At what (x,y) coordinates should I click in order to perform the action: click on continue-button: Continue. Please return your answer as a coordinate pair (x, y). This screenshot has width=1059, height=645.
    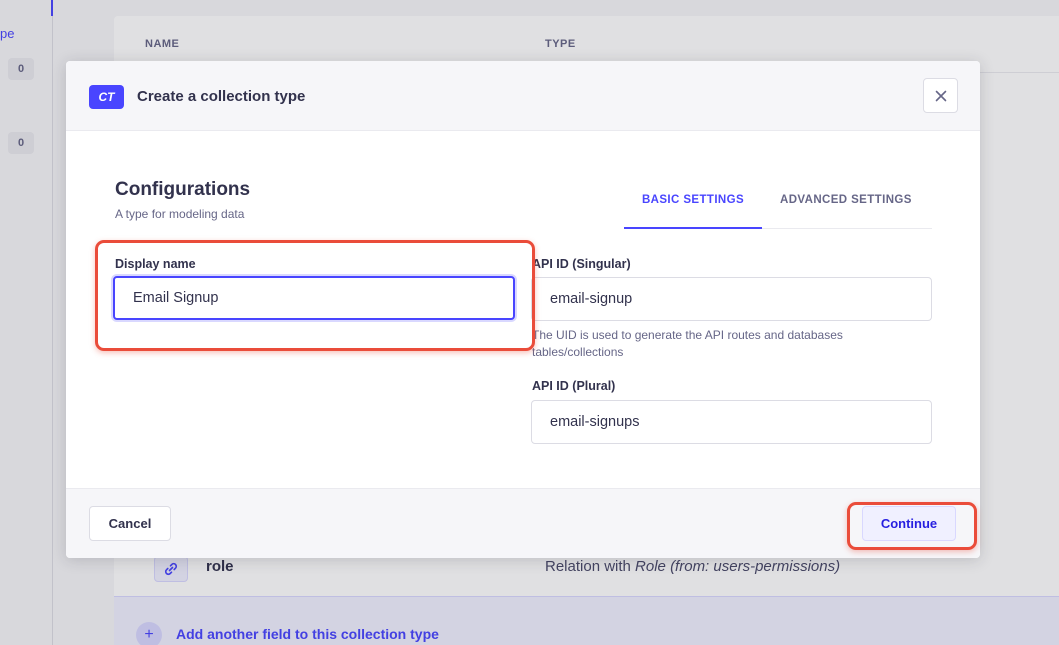
    Looking at the image, I should click on (909, 523).